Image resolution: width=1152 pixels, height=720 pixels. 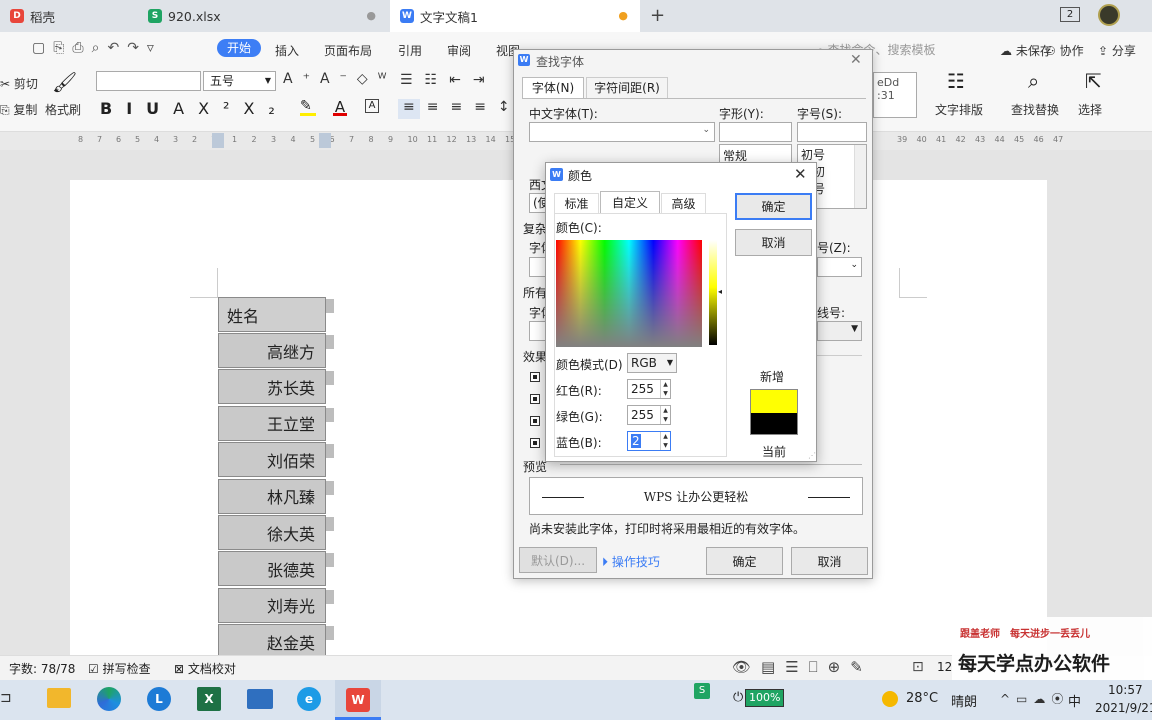 I want to click on zoom-value: 12, so click(x=944, y=667).